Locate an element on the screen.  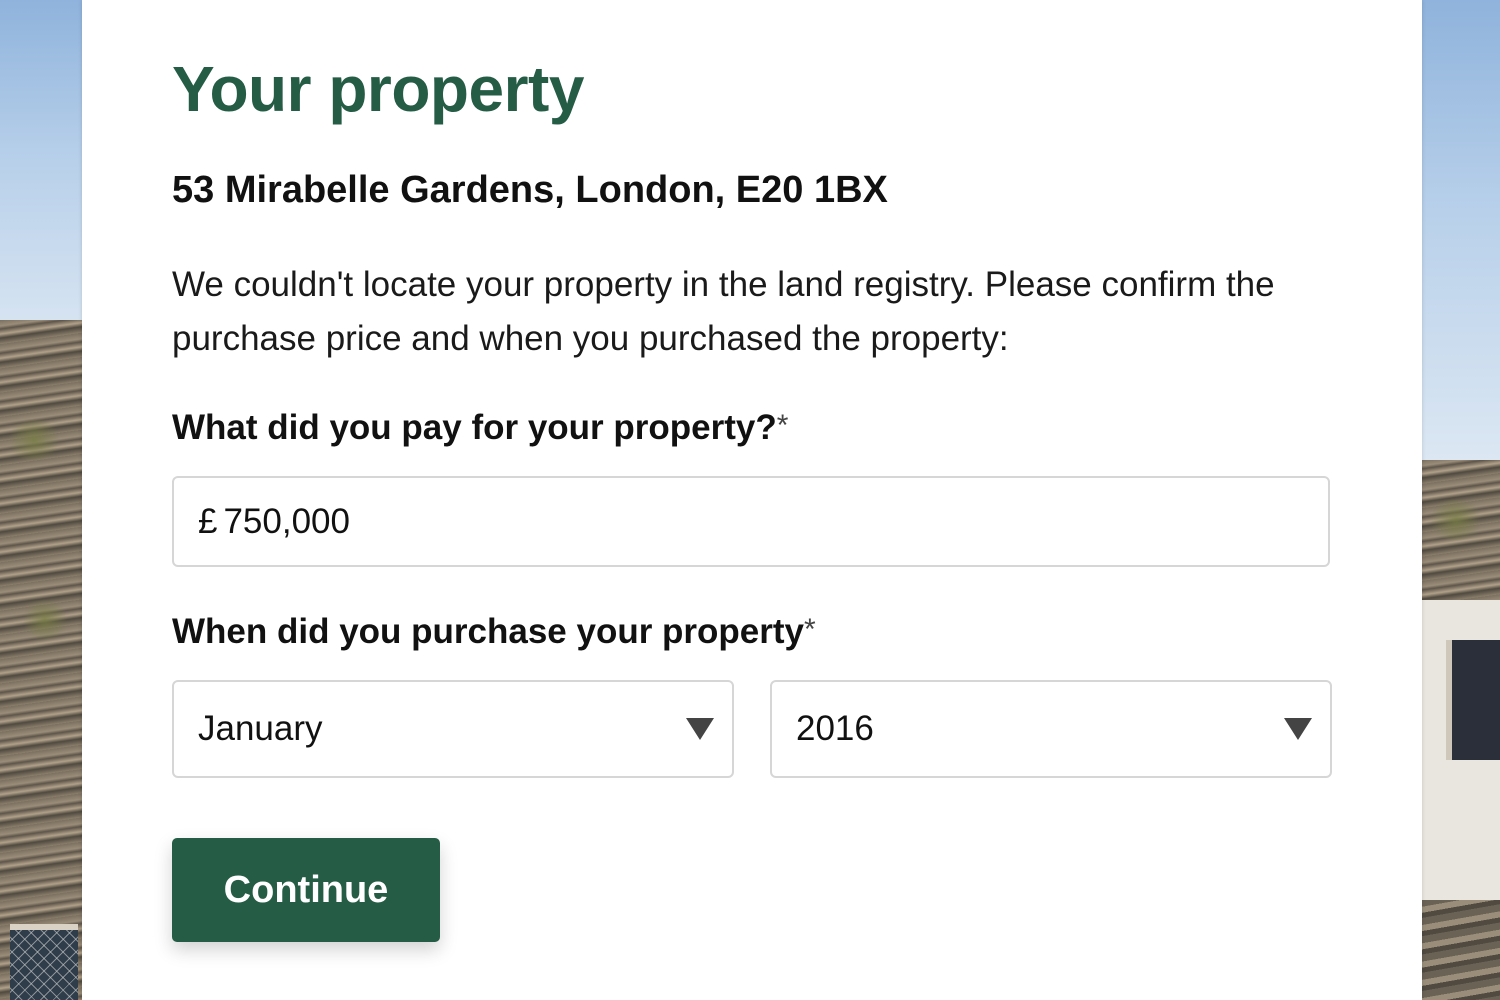
purchase-price-value: 750,000 is located at coordinates (286, 521).